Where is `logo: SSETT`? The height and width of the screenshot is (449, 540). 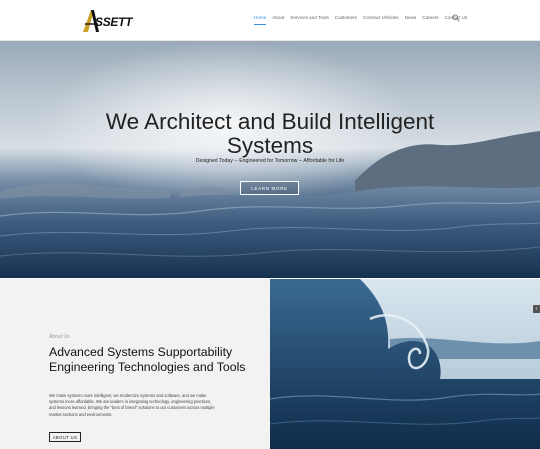 logo: SSETT is located at coordinates (107, 21).